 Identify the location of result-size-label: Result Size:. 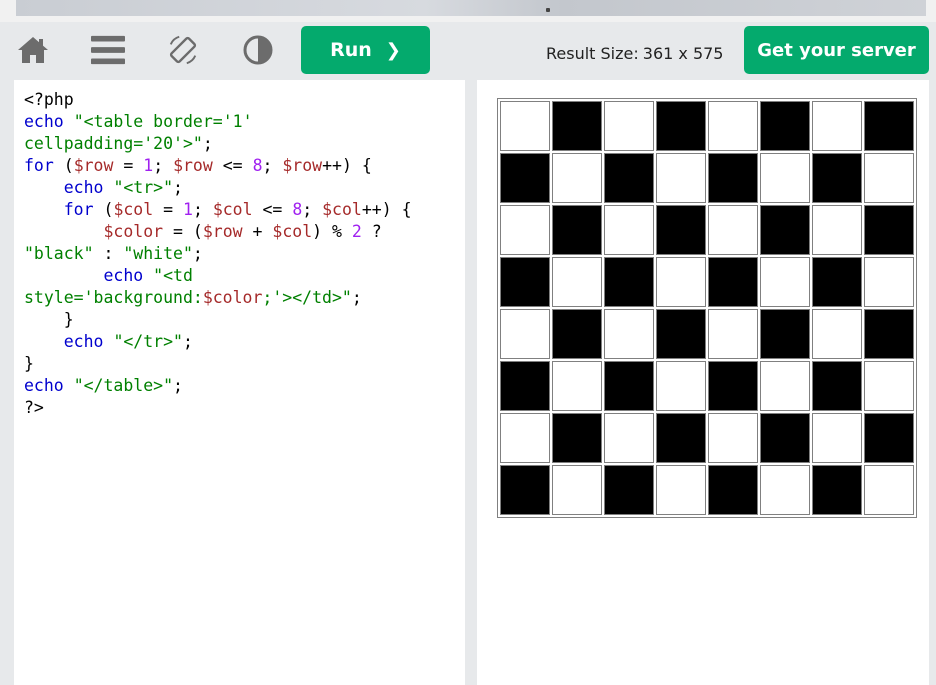
(592, 53).